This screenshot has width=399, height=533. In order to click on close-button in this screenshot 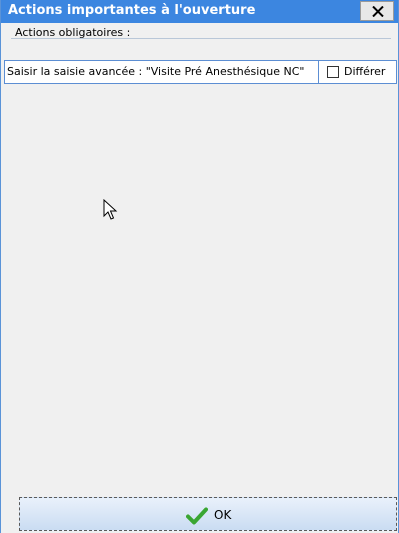, I will do `click(377, 11)`.